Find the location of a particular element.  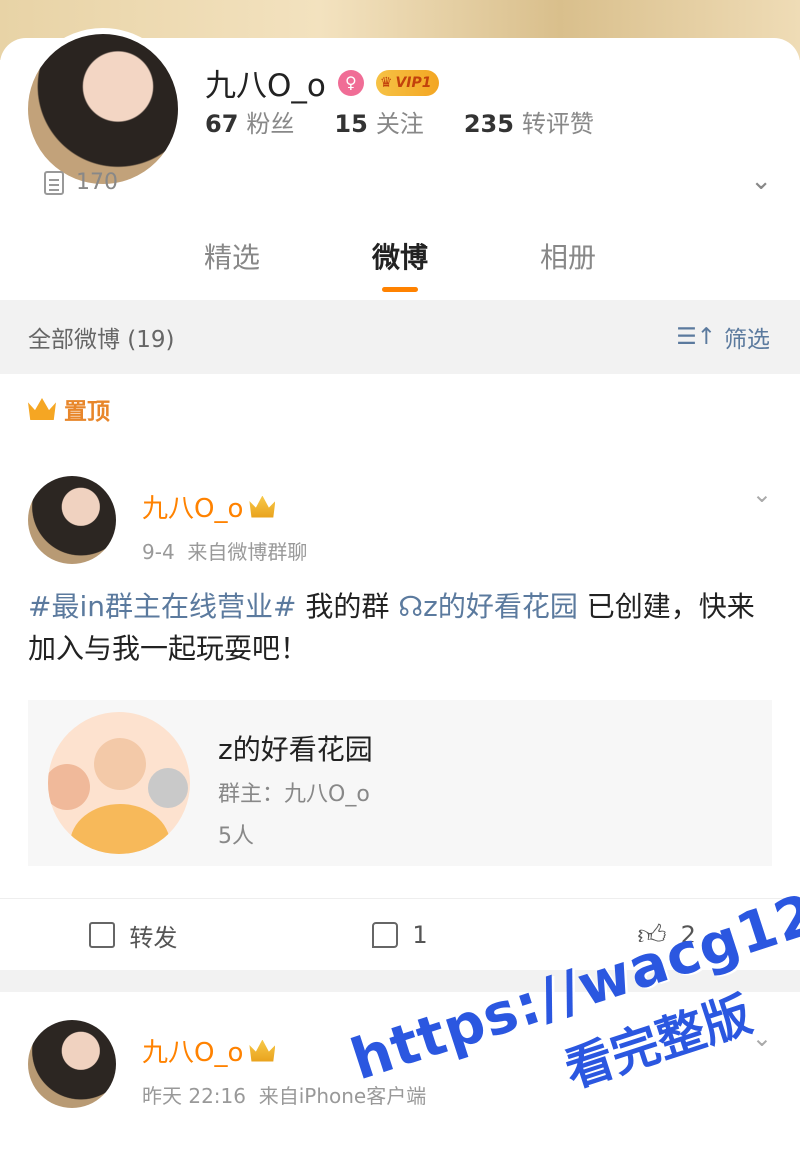

post-meta: 9-4 来自微博群聊 is located at coordinates (224, 550).